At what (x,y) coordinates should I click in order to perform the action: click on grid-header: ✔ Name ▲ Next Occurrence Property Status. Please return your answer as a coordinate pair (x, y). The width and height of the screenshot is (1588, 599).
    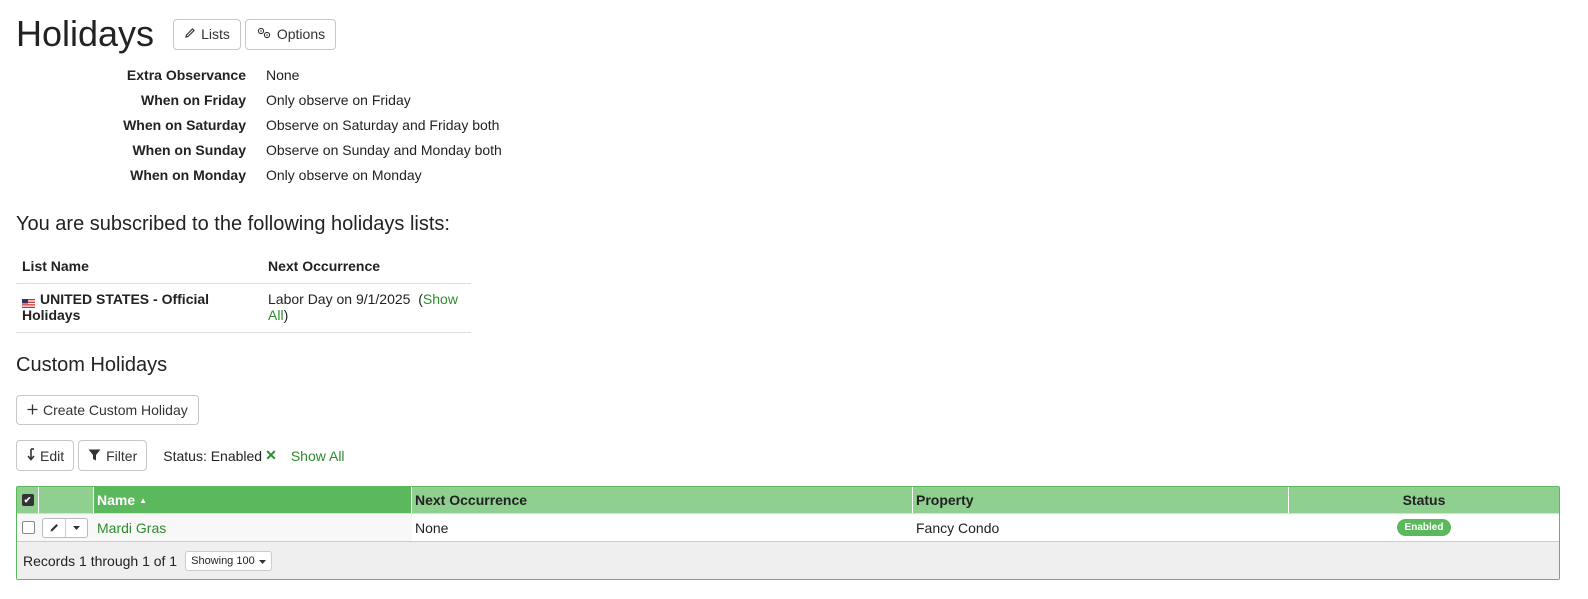
    Looking at the image, I should click on (788, 500).